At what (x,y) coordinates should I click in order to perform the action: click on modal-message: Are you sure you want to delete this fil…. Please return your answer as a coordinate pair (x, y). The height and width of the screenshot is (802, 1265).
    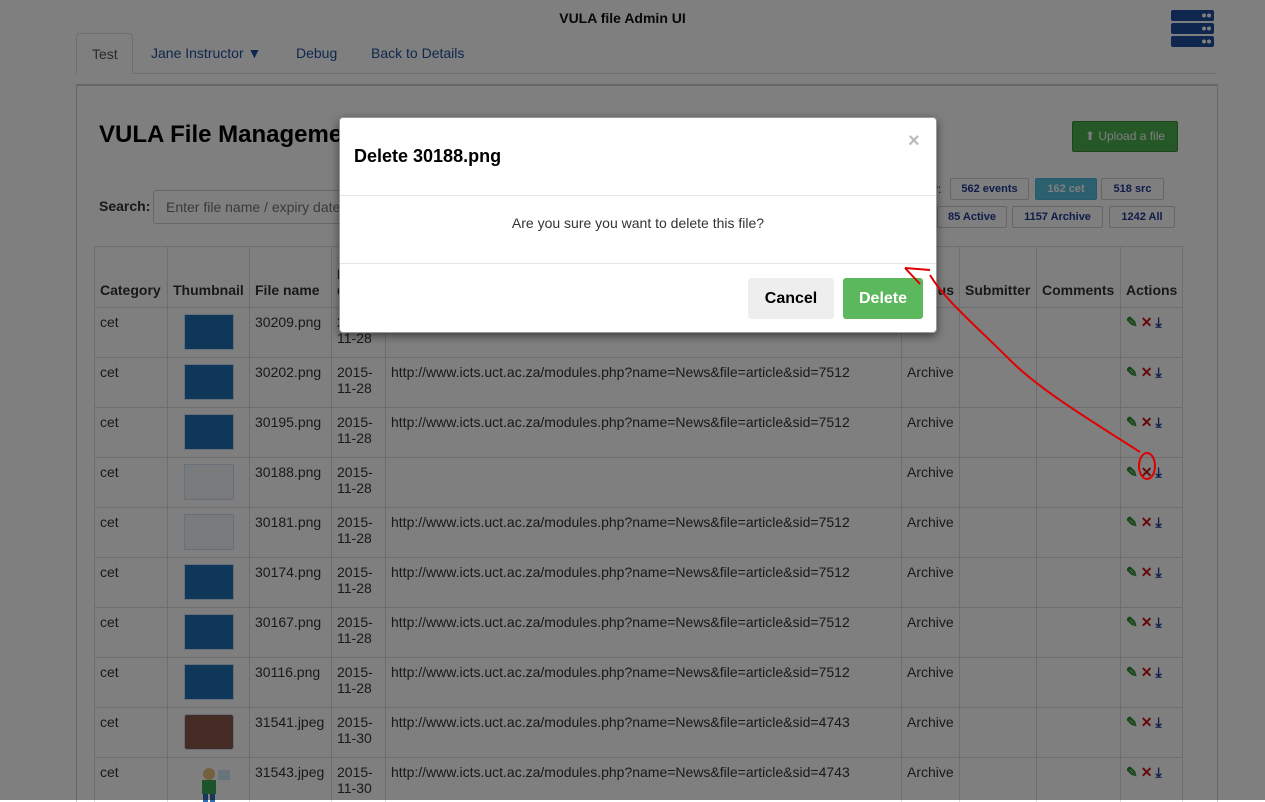
    Looking at the image, I should click on (638, 223).